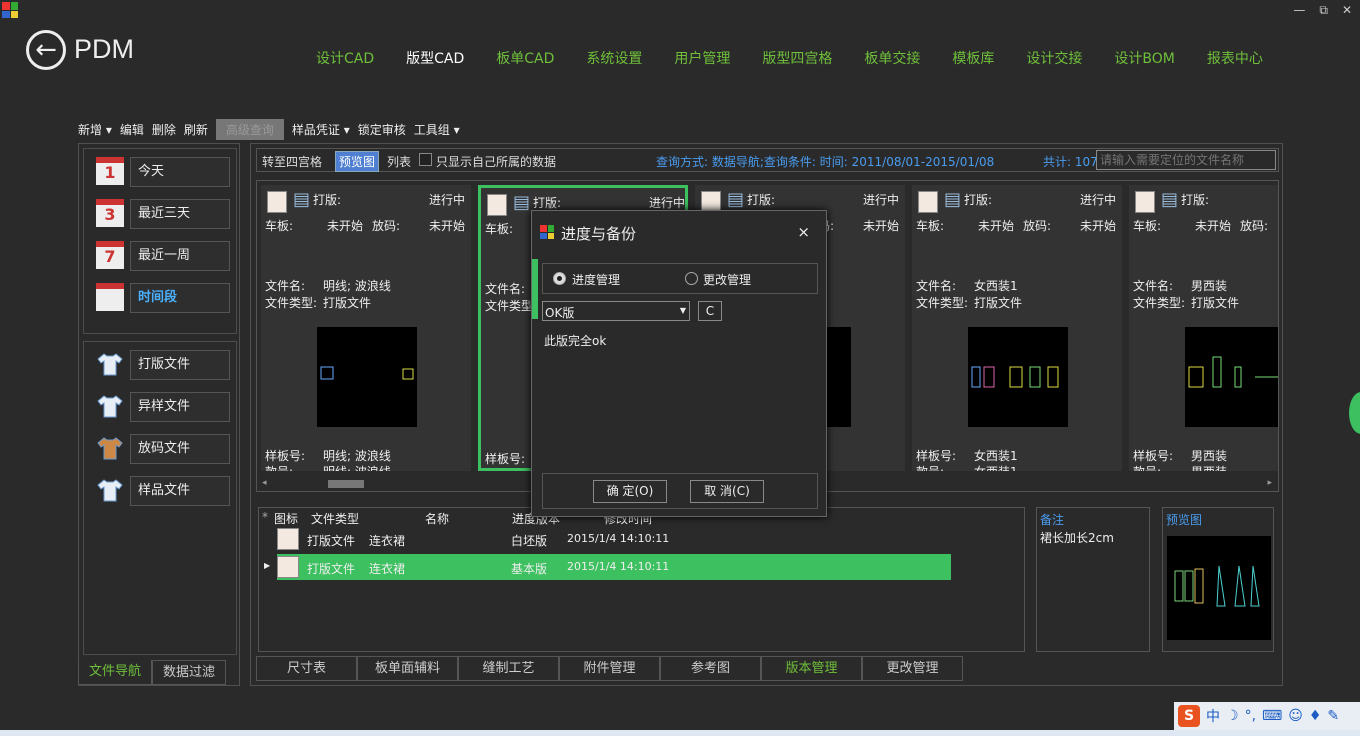  What do you see at coordinates (630, 491) in the screenshot?
I see `ok-button: 确 定(O)` at bounding box center [630, 491].